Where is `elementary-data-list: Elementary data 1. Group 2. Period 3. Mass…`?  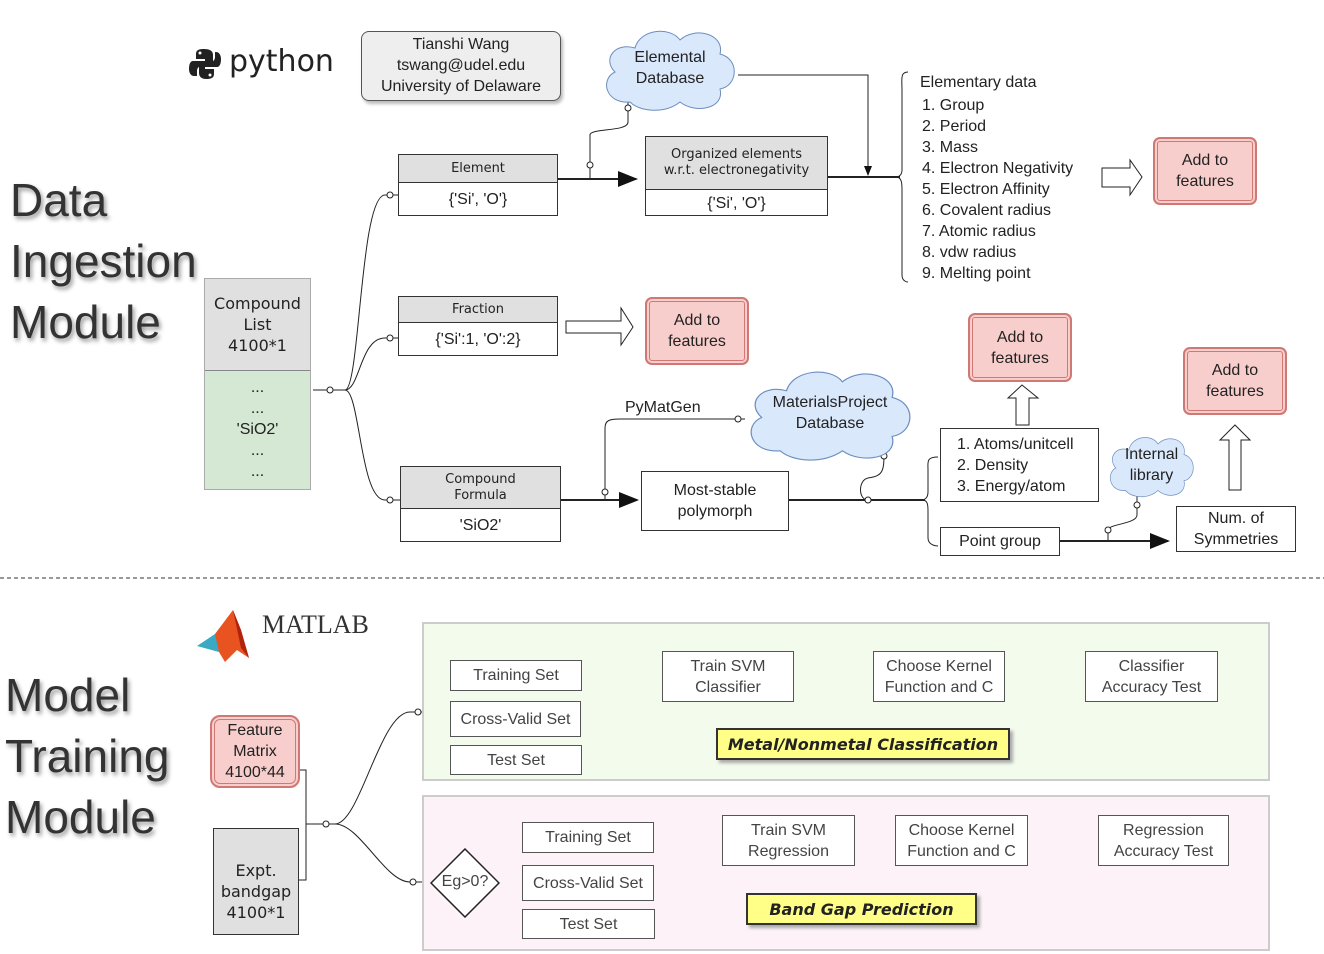
elementary-data-list: Elementary data 1. Group 2. Period 3. Mass… is located at coordinates (997, 178).